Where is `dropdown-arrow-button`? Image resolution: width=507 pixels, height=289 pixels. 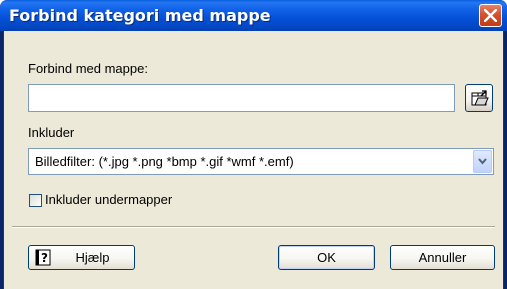
dropdown-arrow-button is located at coordinates (482, 161).